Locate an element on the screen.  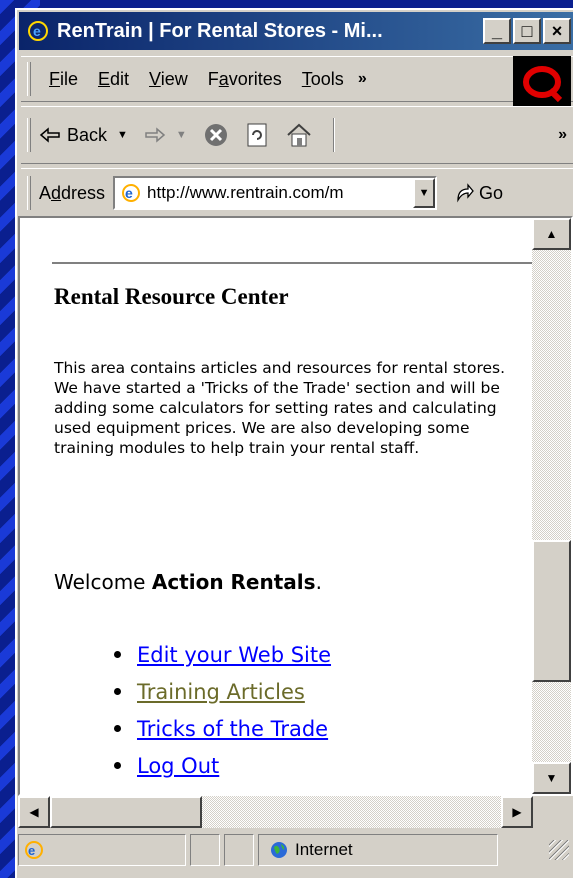
training-articles-link: Training Articles is located at coordinates (221, 692).